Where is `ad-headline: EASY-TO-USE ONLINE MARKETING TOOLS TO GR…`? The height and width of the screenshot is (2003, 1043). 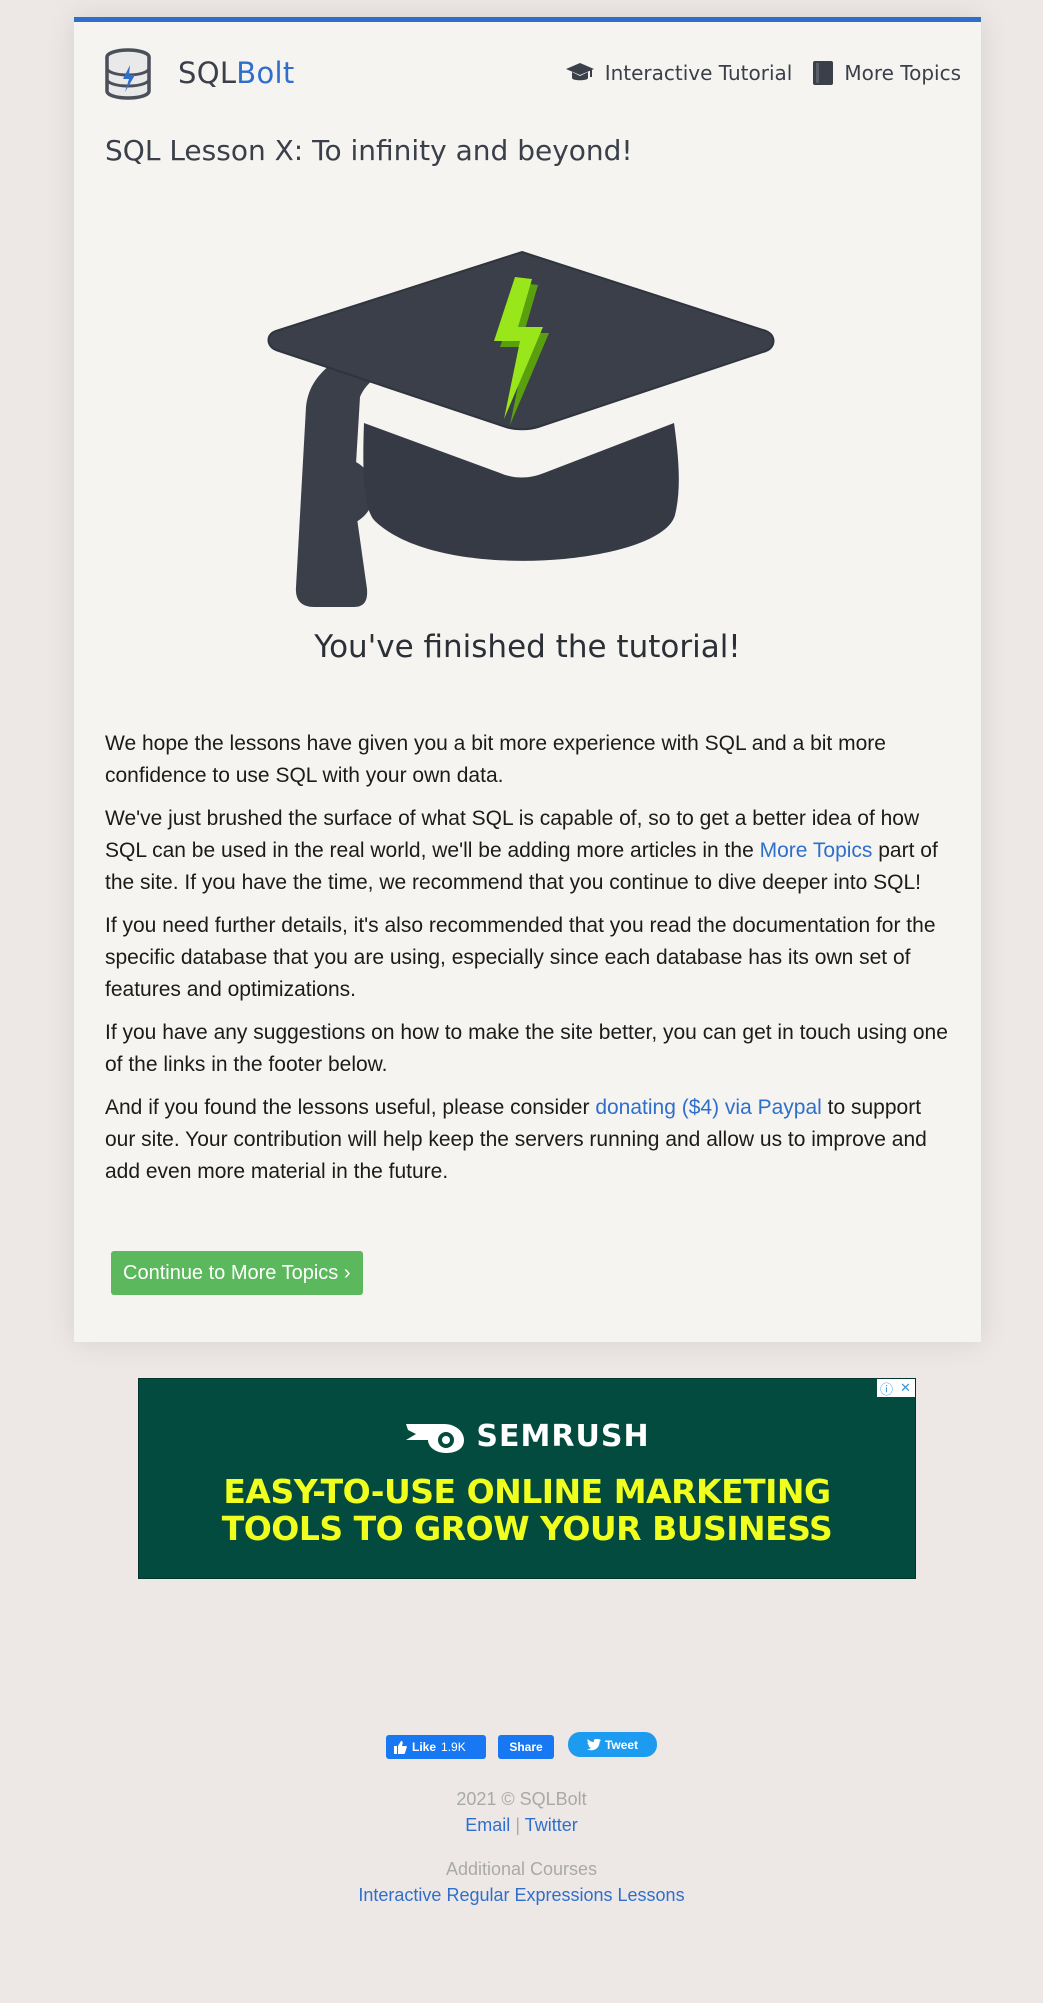 ad-headline: EASY-TO-USE ONLINE MARKETING TOOLS TO GR… is located at coordinates (527, 1510).